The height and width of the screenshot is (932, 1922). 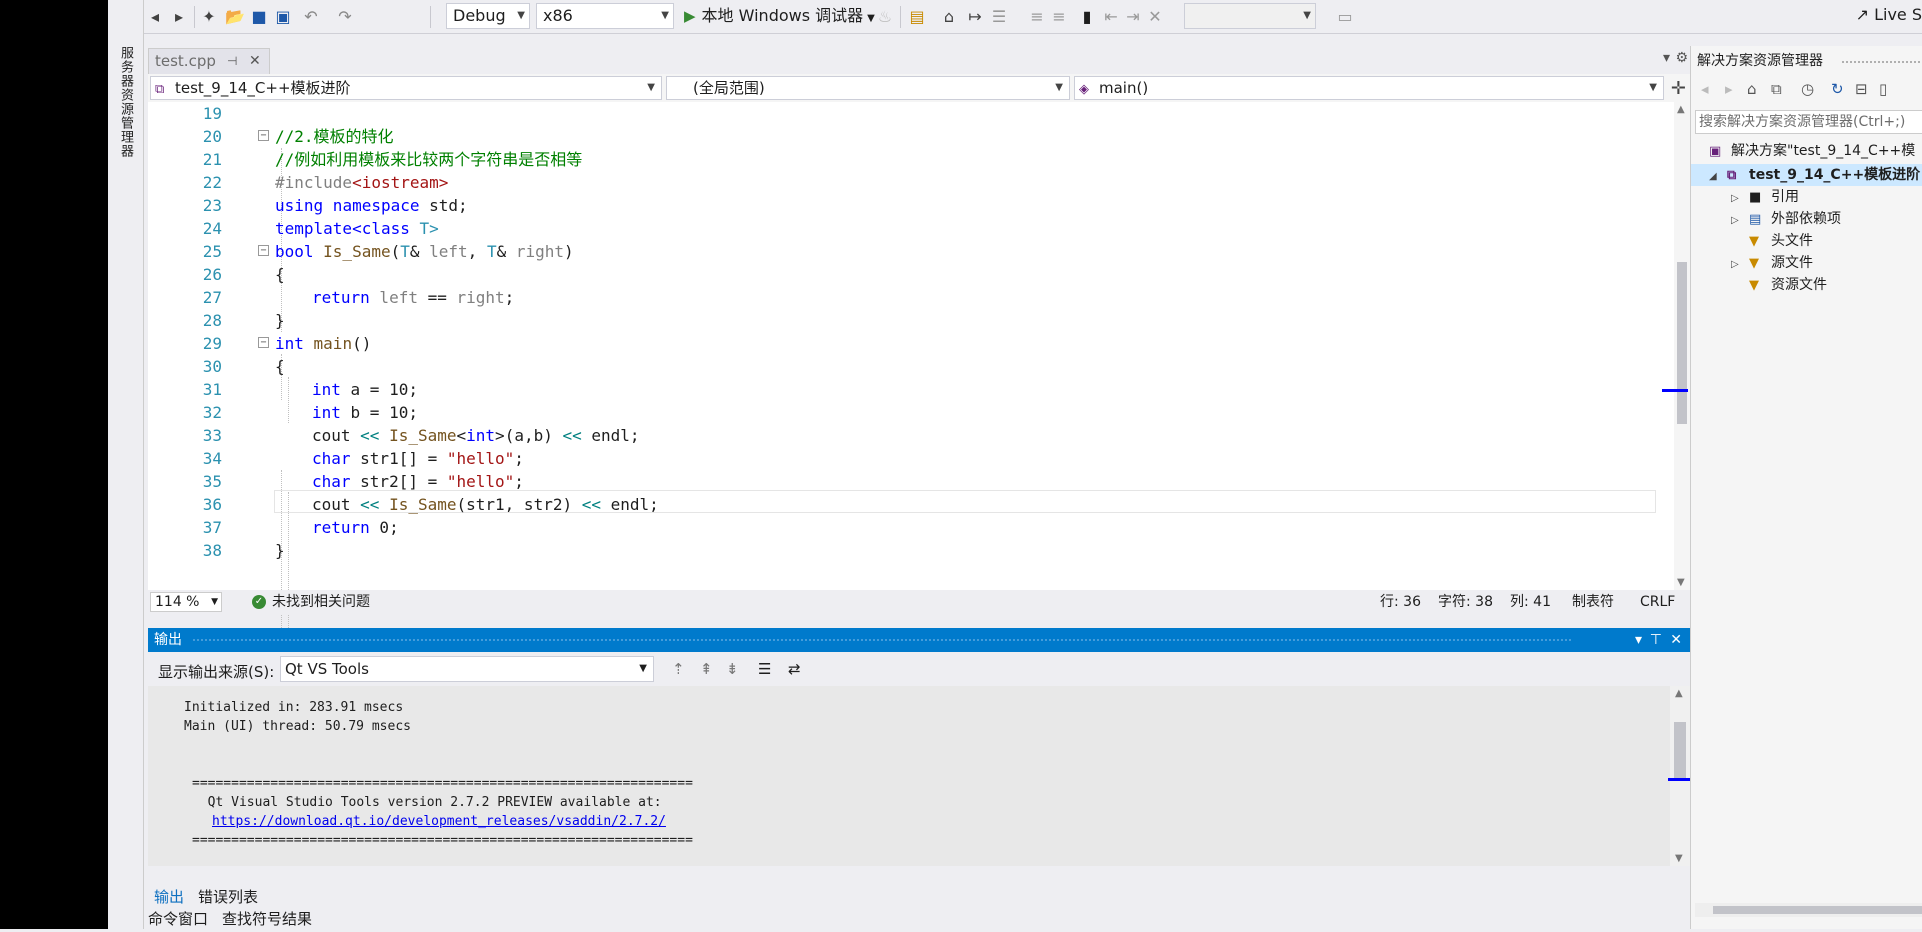 I want to click on next-bookmark-icon: ⇥, so click(x=1133, y=17).